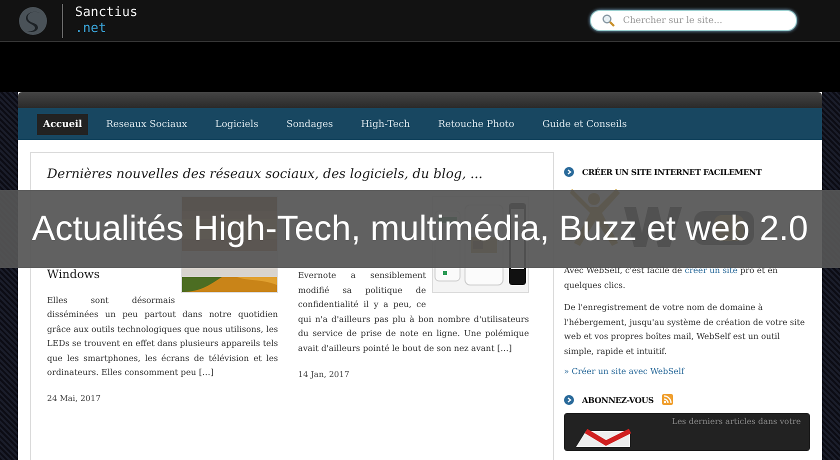  Describe the element at coordinates (324, 374) in the screenshot. I see `article-date: 14 Jan, 2017` at that location.